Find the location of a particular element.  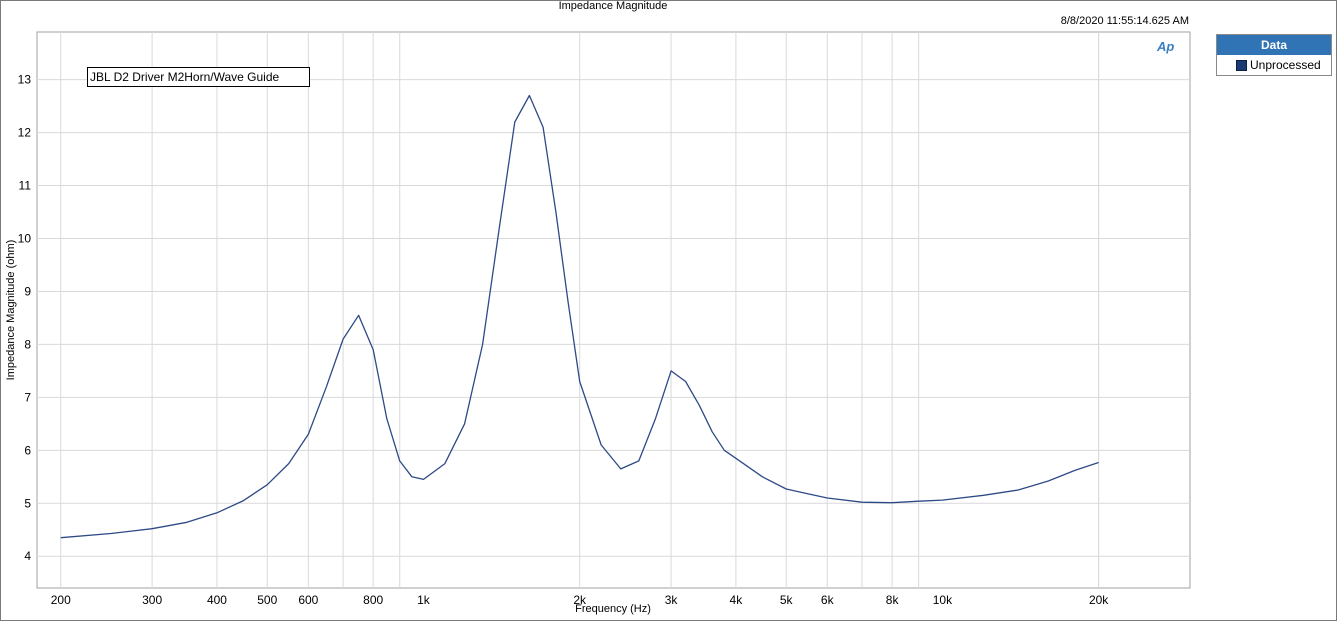

y-tick-label: 6 is located at coordinates (27, 450).